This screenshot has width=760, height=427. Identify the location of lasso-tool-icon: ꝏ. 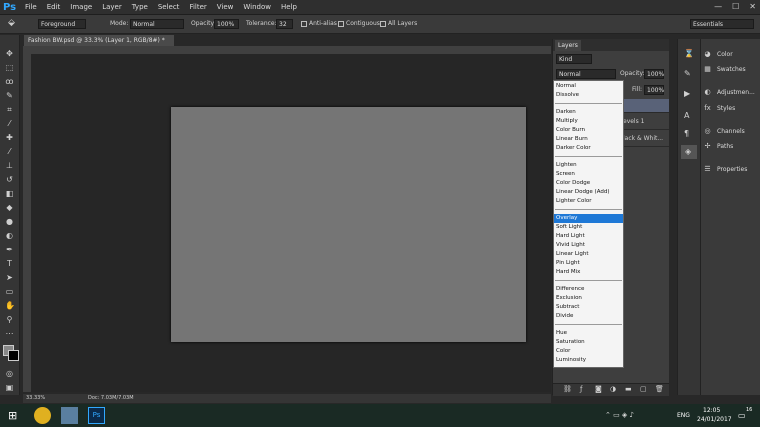
(9, 81).